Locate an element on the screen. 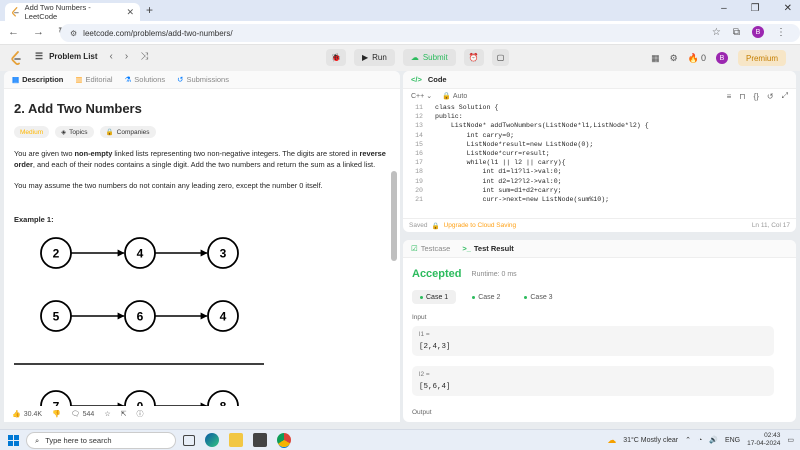  like-button: 👍 30.4K is located at coordinates (27, 414).